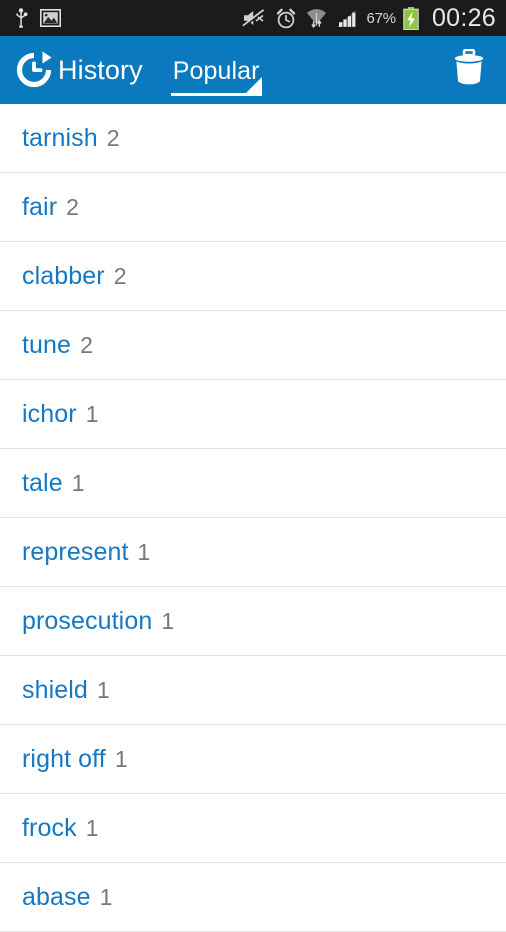  Describe the element at coordinates (49, 413) in the screenshot. I see `list-item-word: ichor` at that location.